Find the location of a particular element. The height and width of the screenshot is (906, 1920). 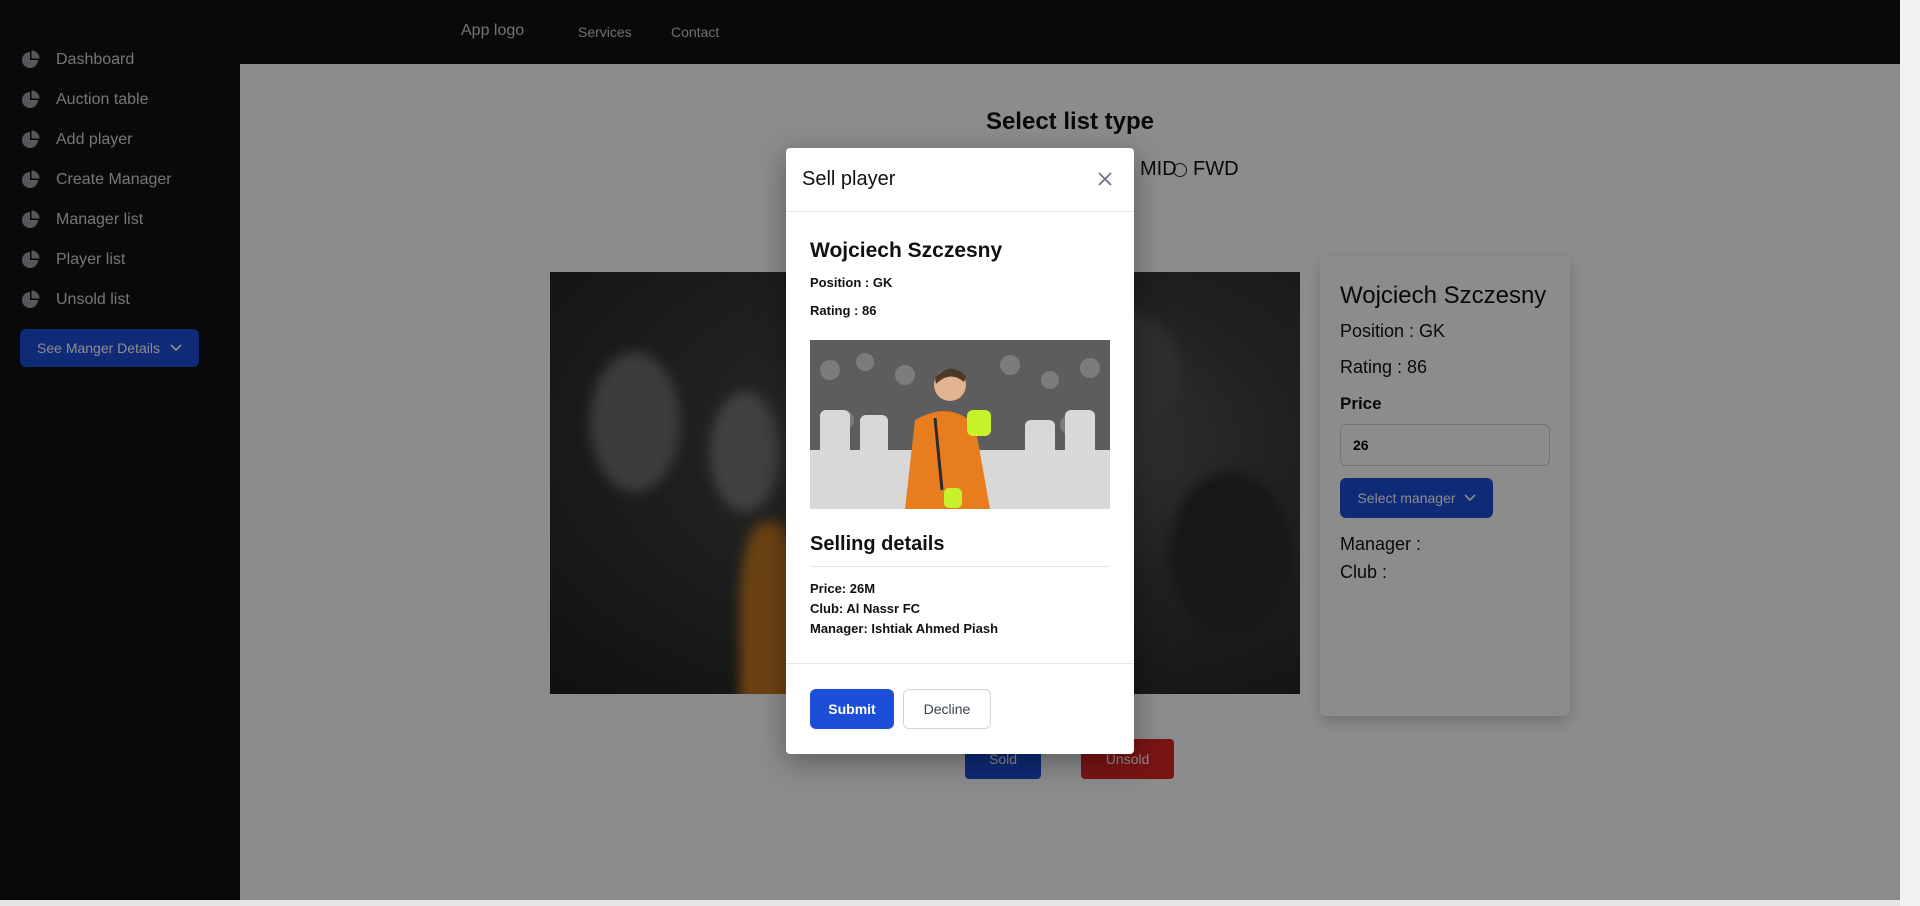

modal-player-photo is located at coordinates (960, 424).